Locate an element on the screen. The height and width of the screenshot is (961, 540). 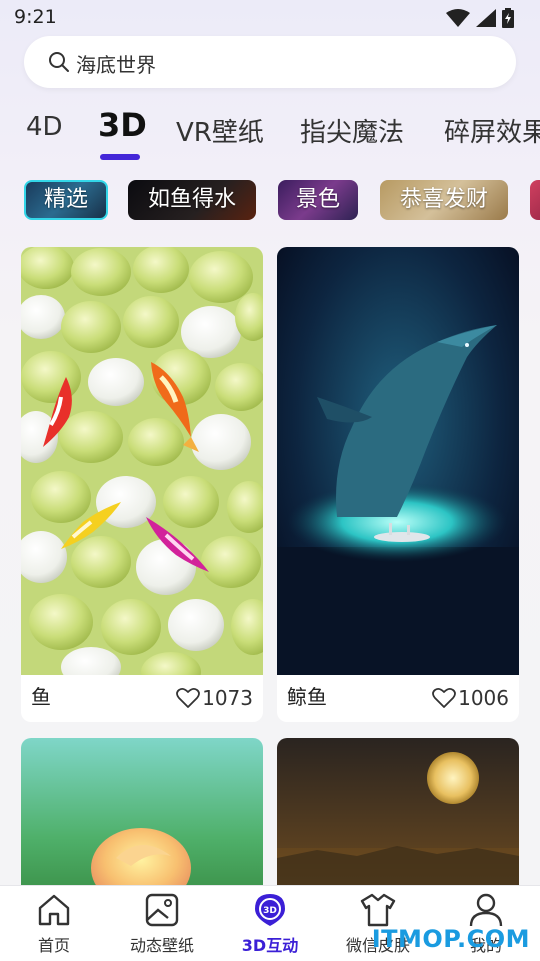
site-watermark: ITMOP.COM is located at coordinates (450, 939).